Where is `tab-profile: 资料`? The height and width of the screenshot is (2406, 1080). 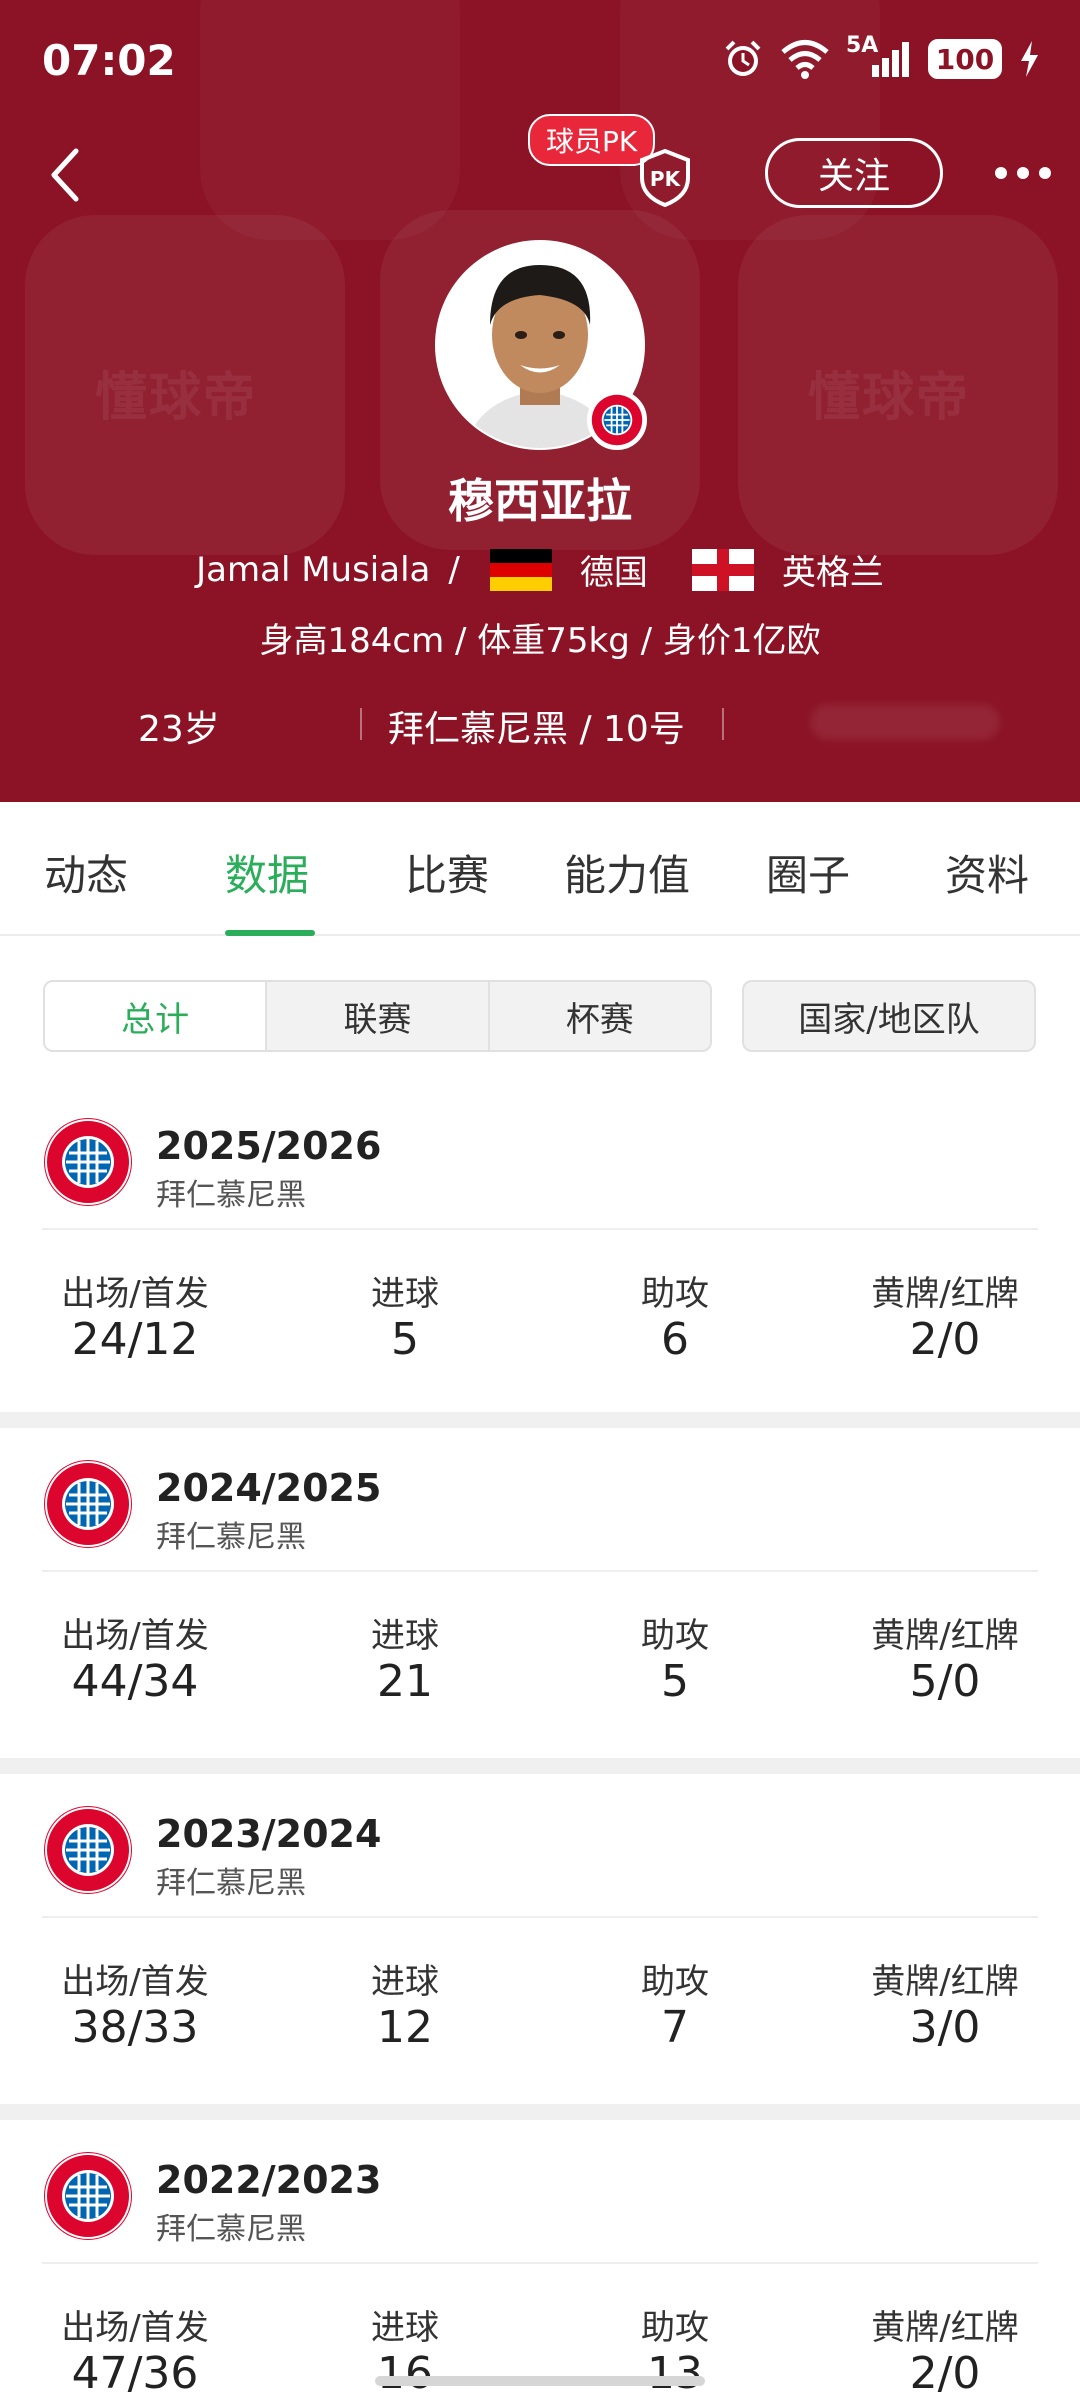
tab-profile: 资料 is located at coordinates (987, 872).